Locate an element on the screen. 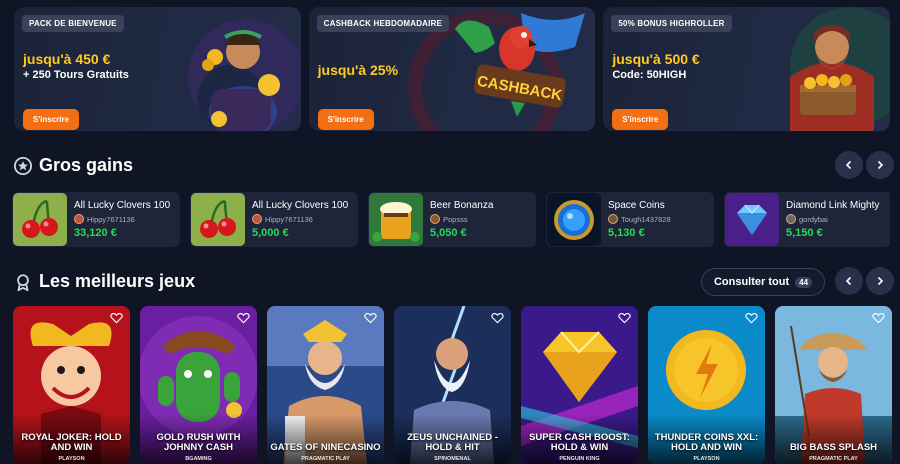 The height and width of the screenshot is (464, 900). win-game-name: Beer Bonanza is located at coordinates (462, 205).